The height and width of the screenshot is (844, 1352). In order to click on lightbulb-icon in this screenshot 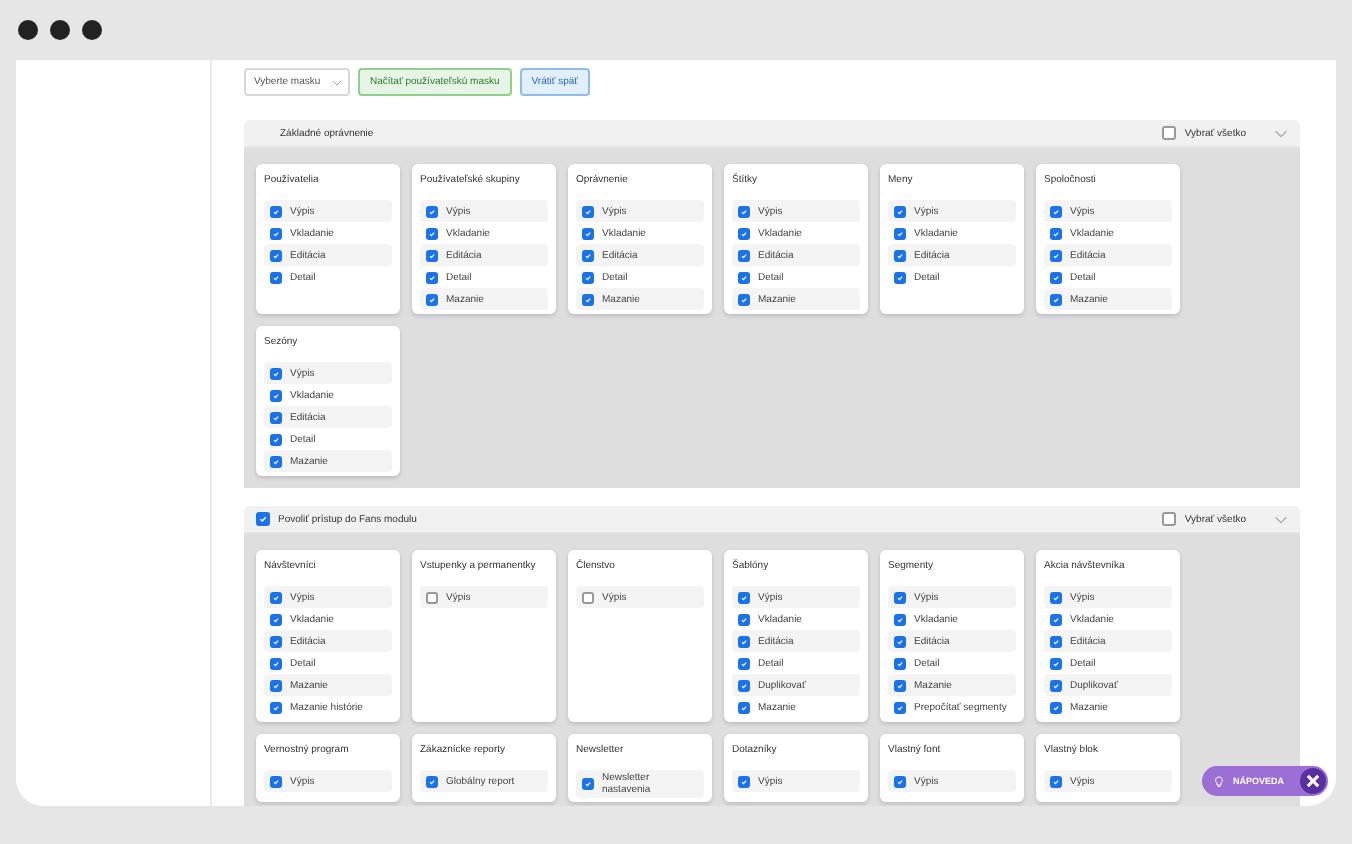, I will do `click(1219, 781)`.